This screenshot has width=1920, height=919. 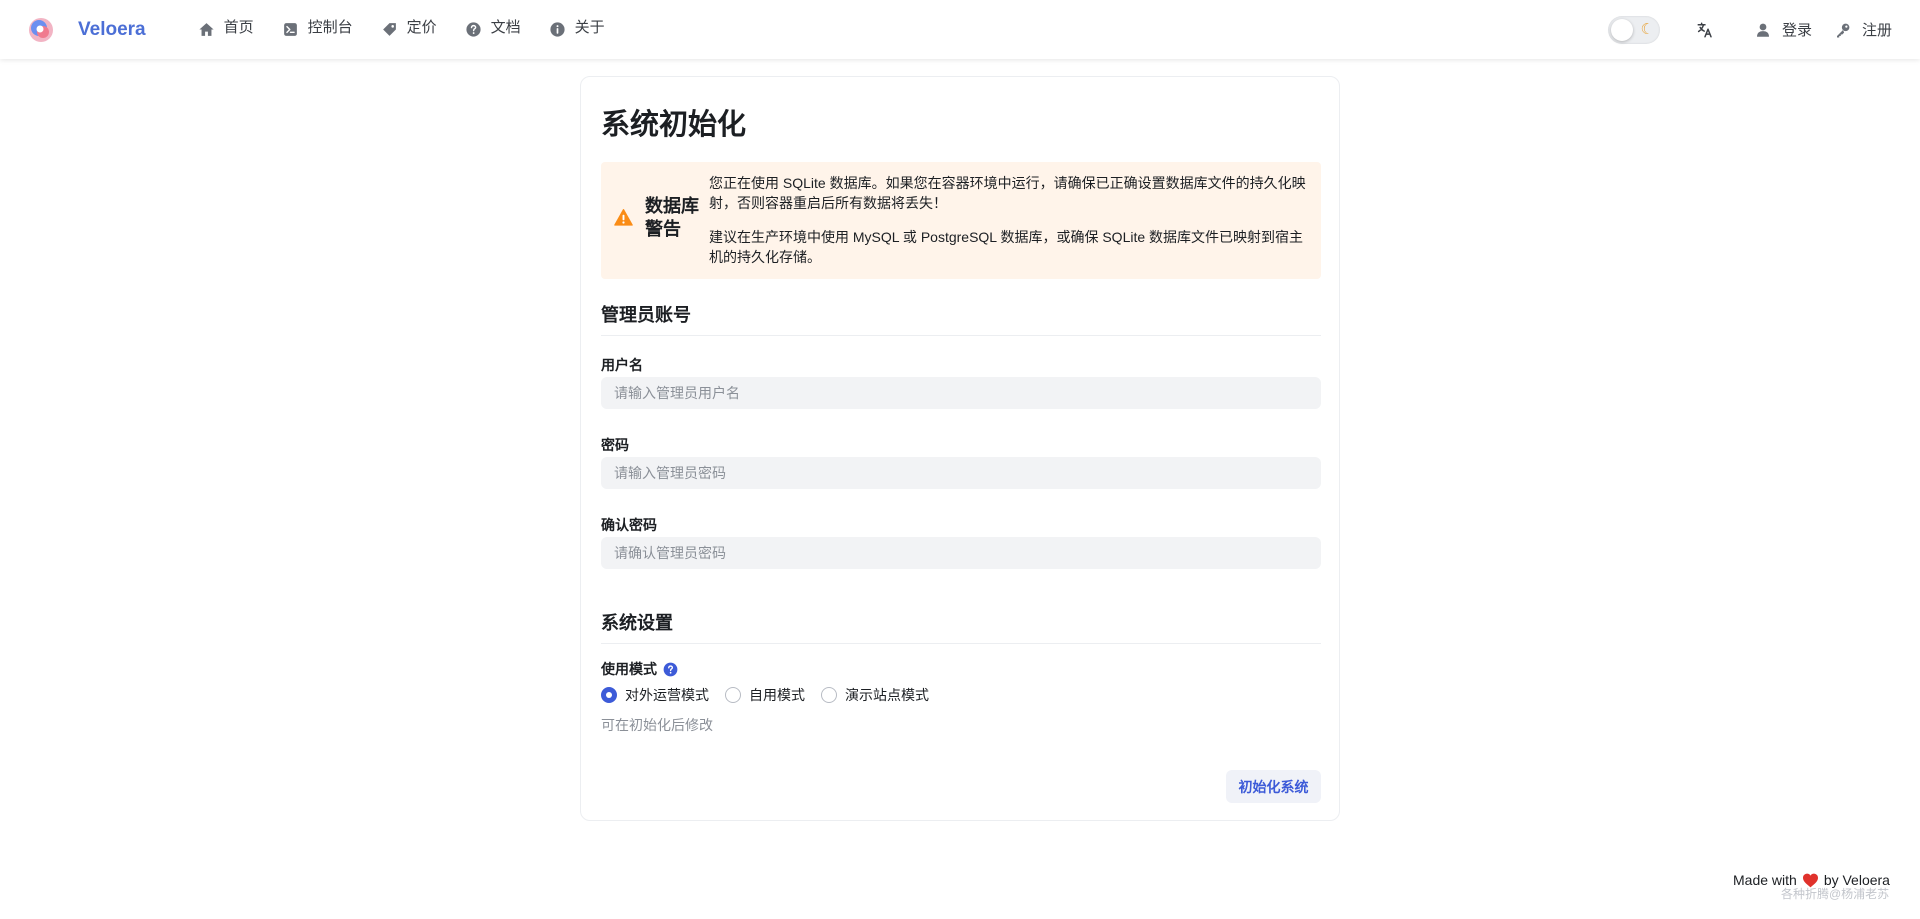 I want to click on moon-icon: ☾, so click(x=1647, y=29).